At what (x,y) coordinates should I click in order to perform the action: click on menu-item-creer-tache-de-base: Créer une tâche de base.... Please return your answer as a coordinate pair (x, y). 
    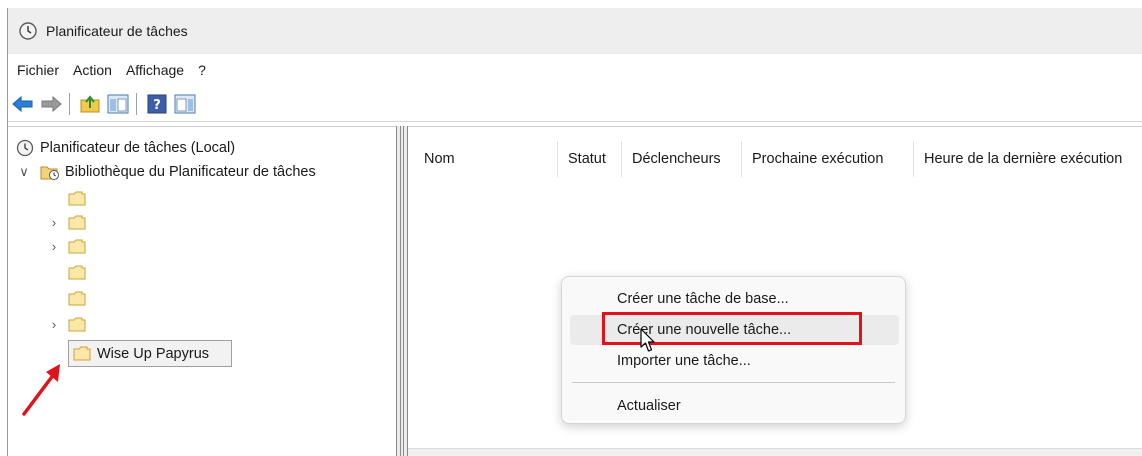
    Looking at the image, I should click on (734, 299).